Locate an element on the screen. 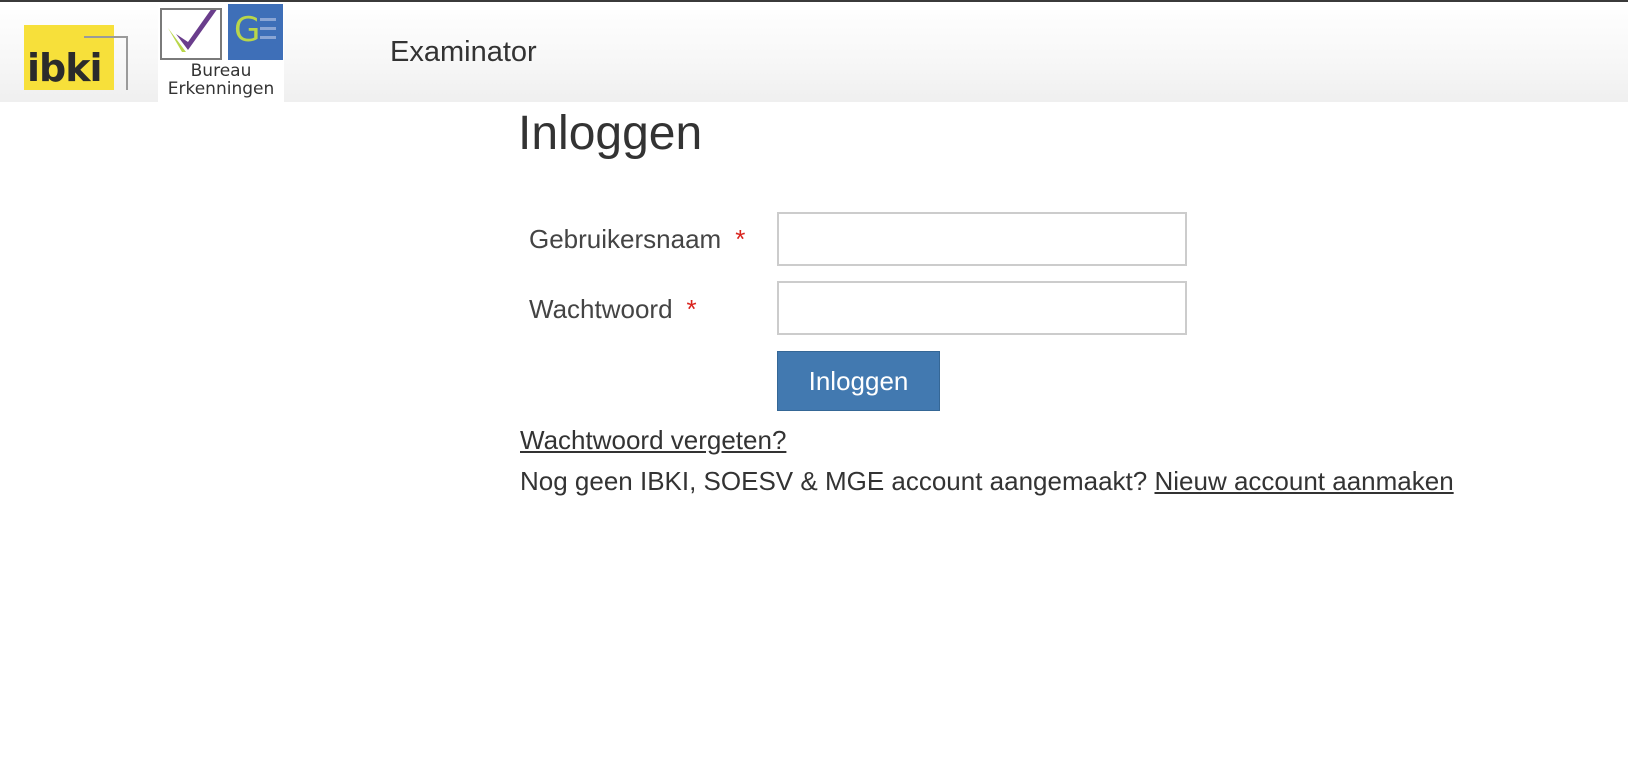 The width and height of the screenshot is (1628, 778). ge-logo-e-bars is located at coordinates (268, 30).